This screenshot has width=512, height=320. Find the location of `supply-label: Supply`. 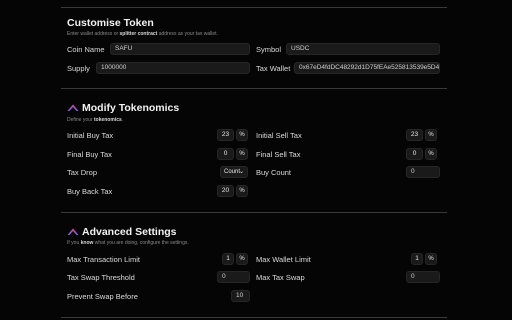

supply-label: Supply is located at coordinates (78, 68).